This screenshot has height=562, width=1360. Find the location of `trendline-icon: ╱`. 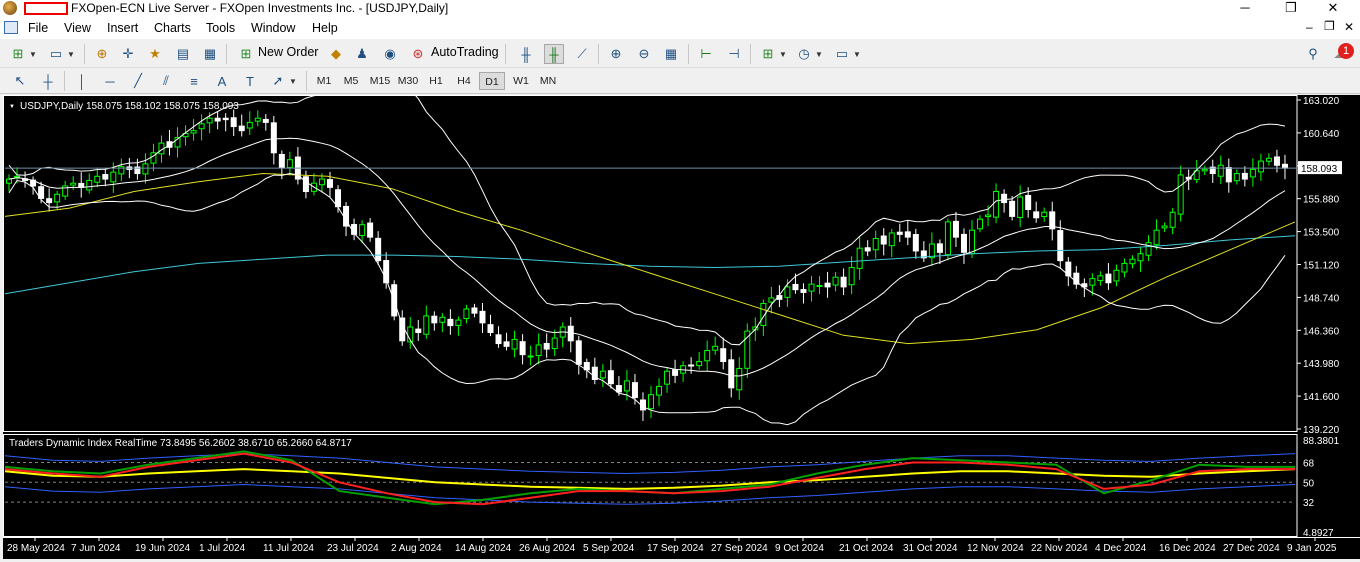

trendline-icon: ╱ is located at coordinates (138, 81).